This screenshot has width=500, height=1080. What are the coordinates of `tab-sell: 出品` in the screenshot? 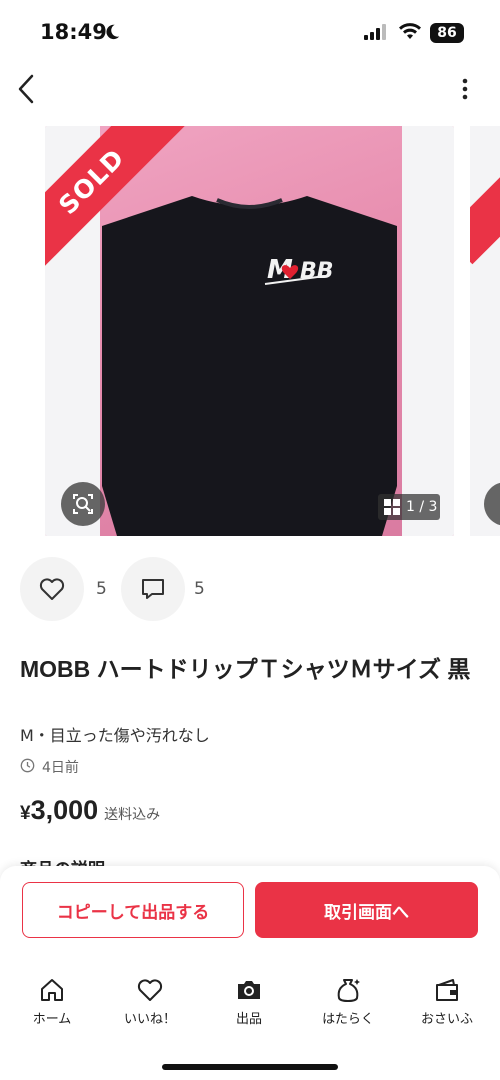 It's located at (249, 1001).